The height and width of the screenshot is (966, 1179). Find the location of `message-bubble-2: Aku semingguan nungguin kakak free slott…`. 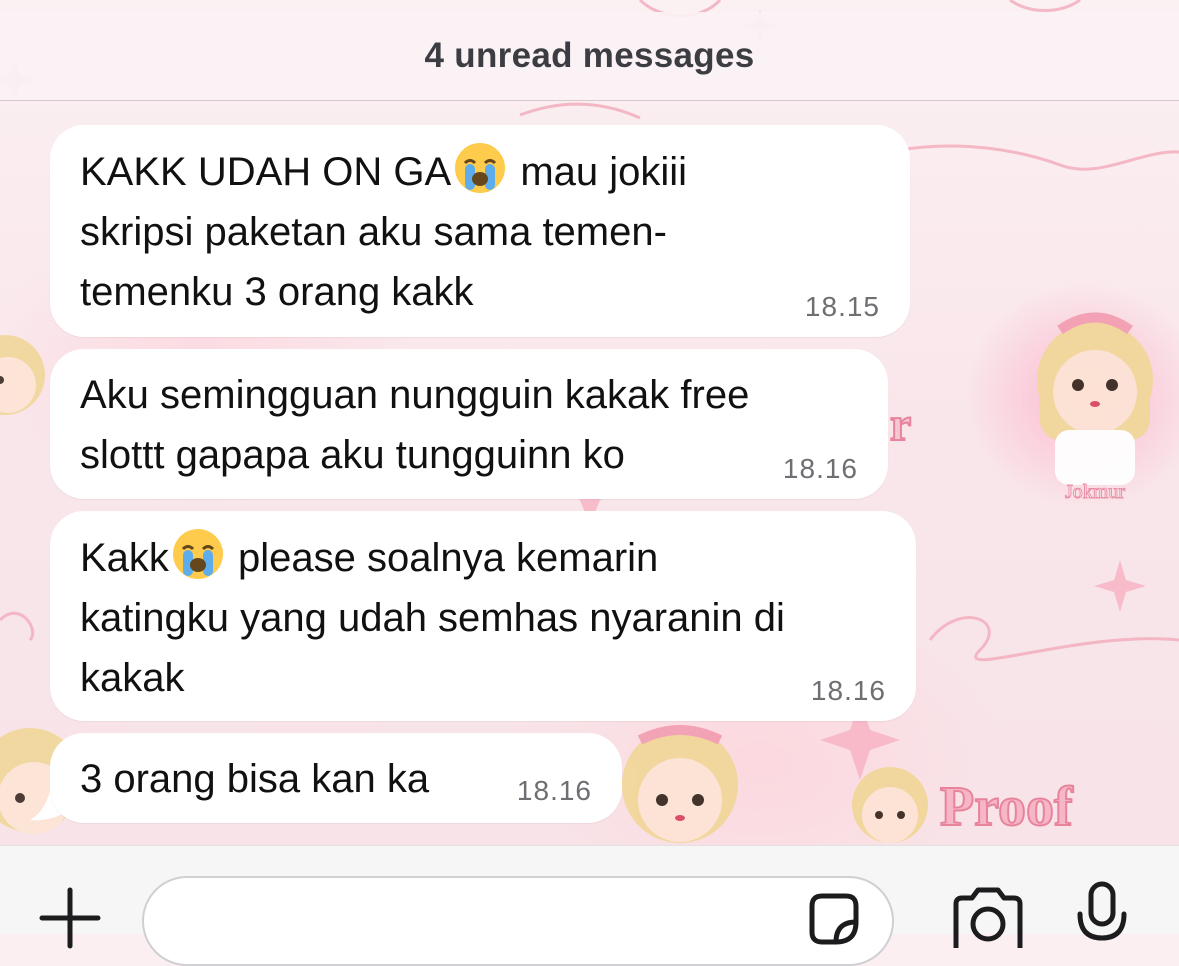

message-bubble-2: Aku semingguan nungguin kakak free slott… is located at coordinates (469, 424).